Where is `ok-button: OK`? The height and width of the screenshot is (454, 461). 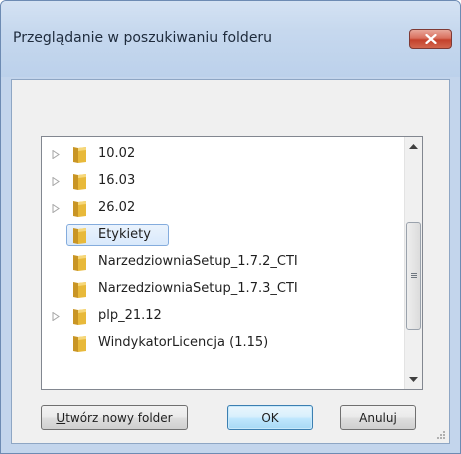 ok-button: OK is located at coordinates (270, 417).